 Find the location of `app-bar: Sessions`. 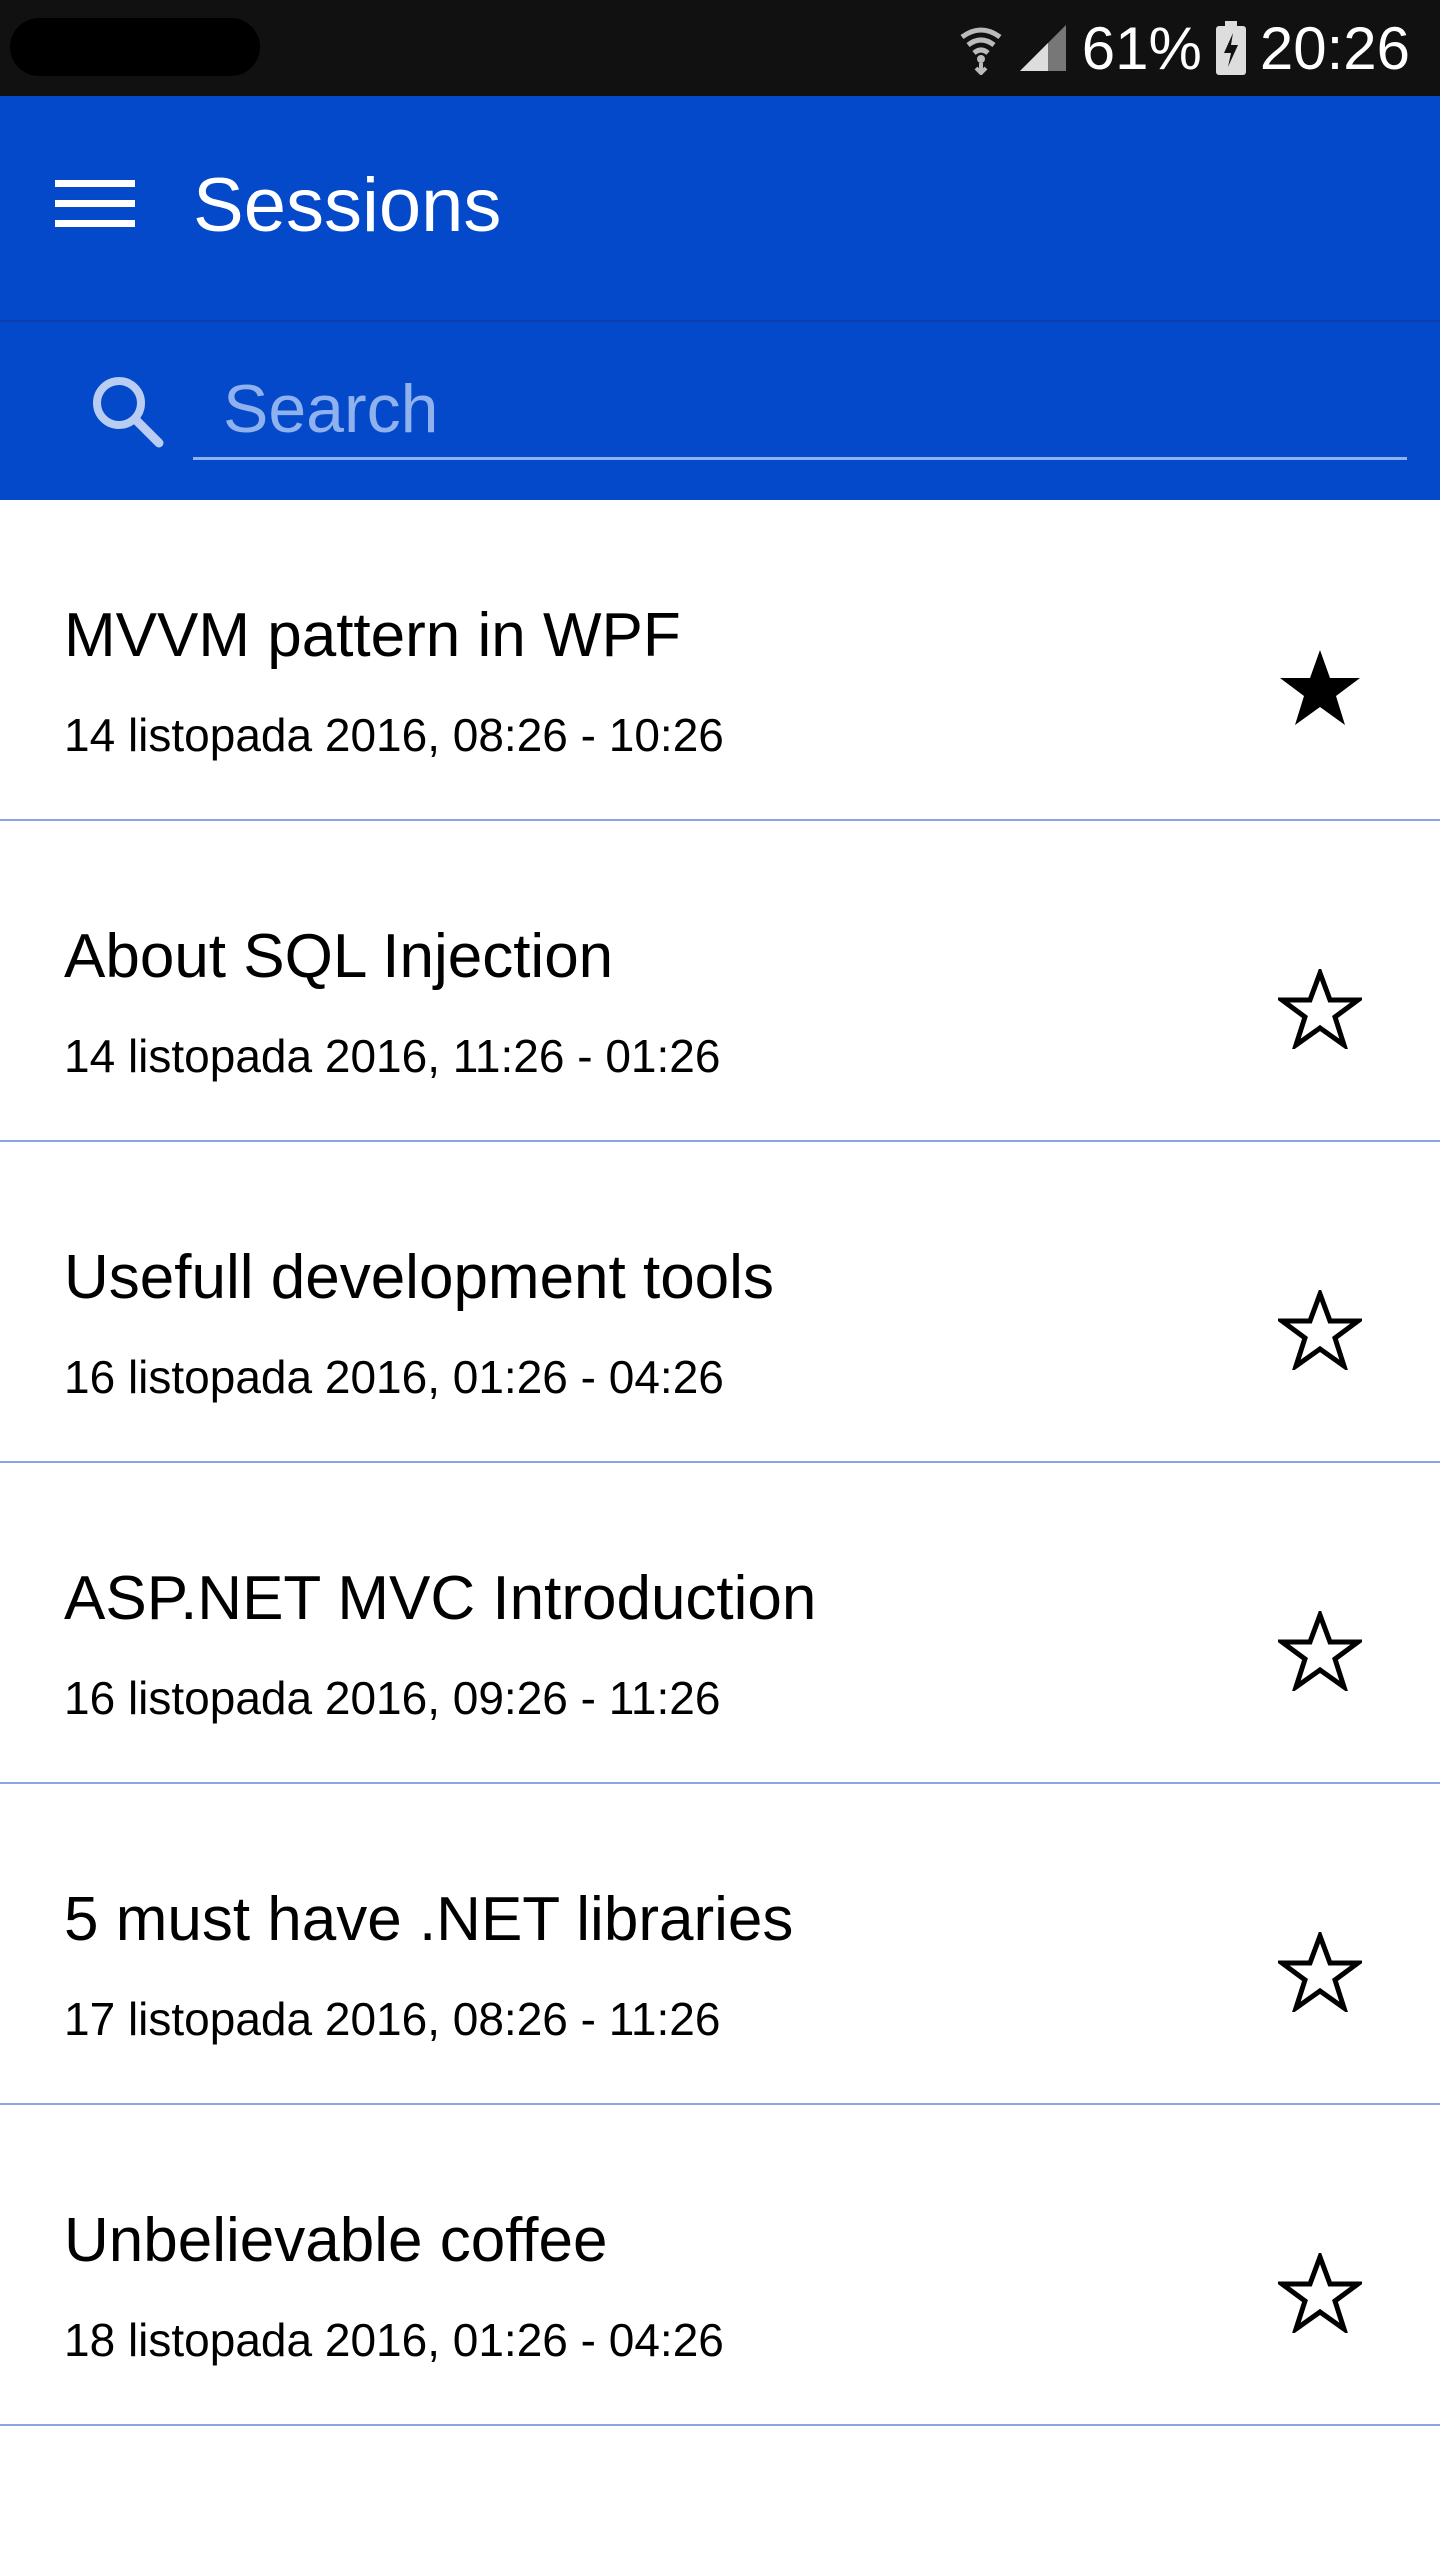

app-bar: Sessions is located at coordinates (720, 209).